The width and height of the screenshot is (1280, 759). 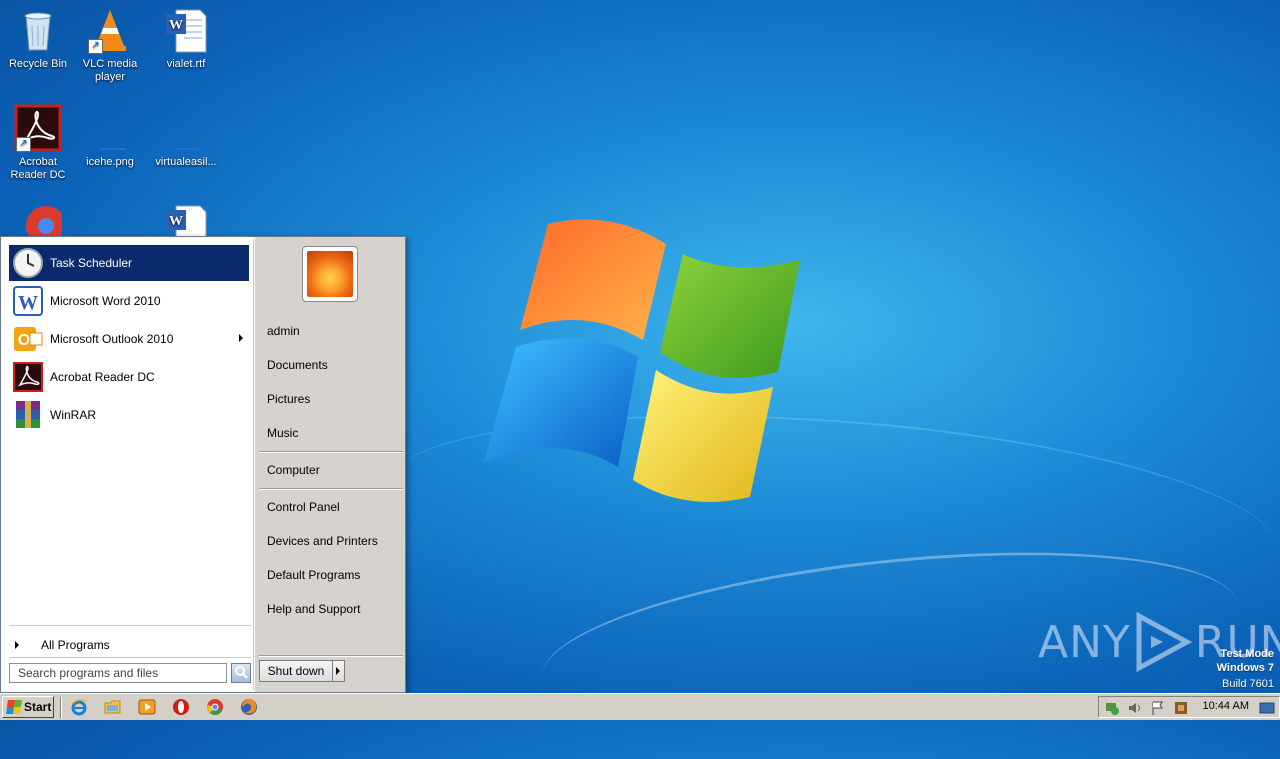 What do you see at coordinates (131, 645) in the screenshot?
I see `all-programs-button: All Programs` at bounding box center [131, 645].